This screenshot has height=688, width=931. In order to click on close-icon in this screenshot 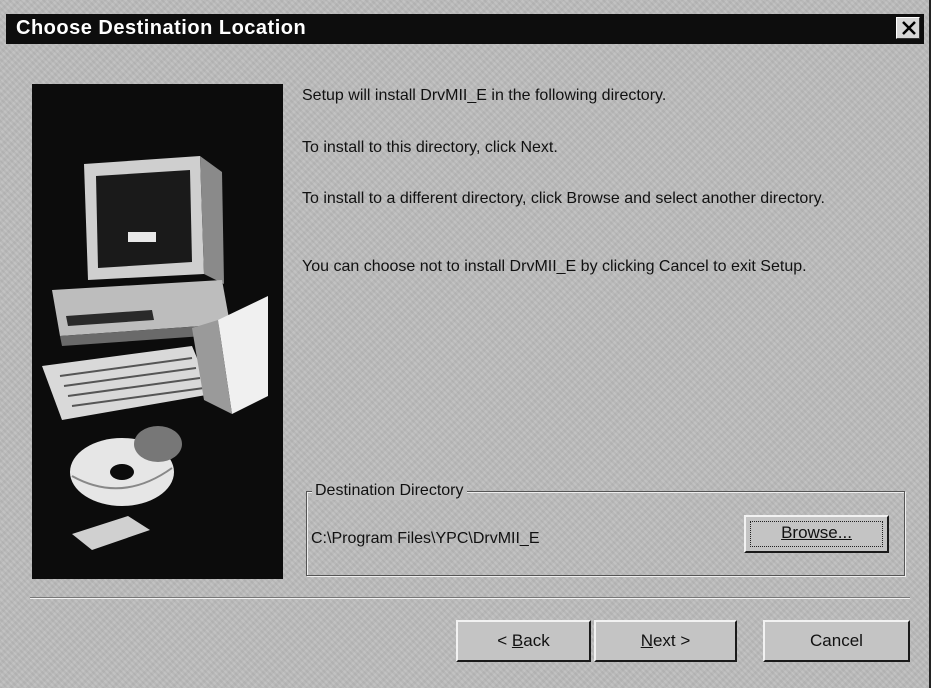, I will do `click(909, 28)`.